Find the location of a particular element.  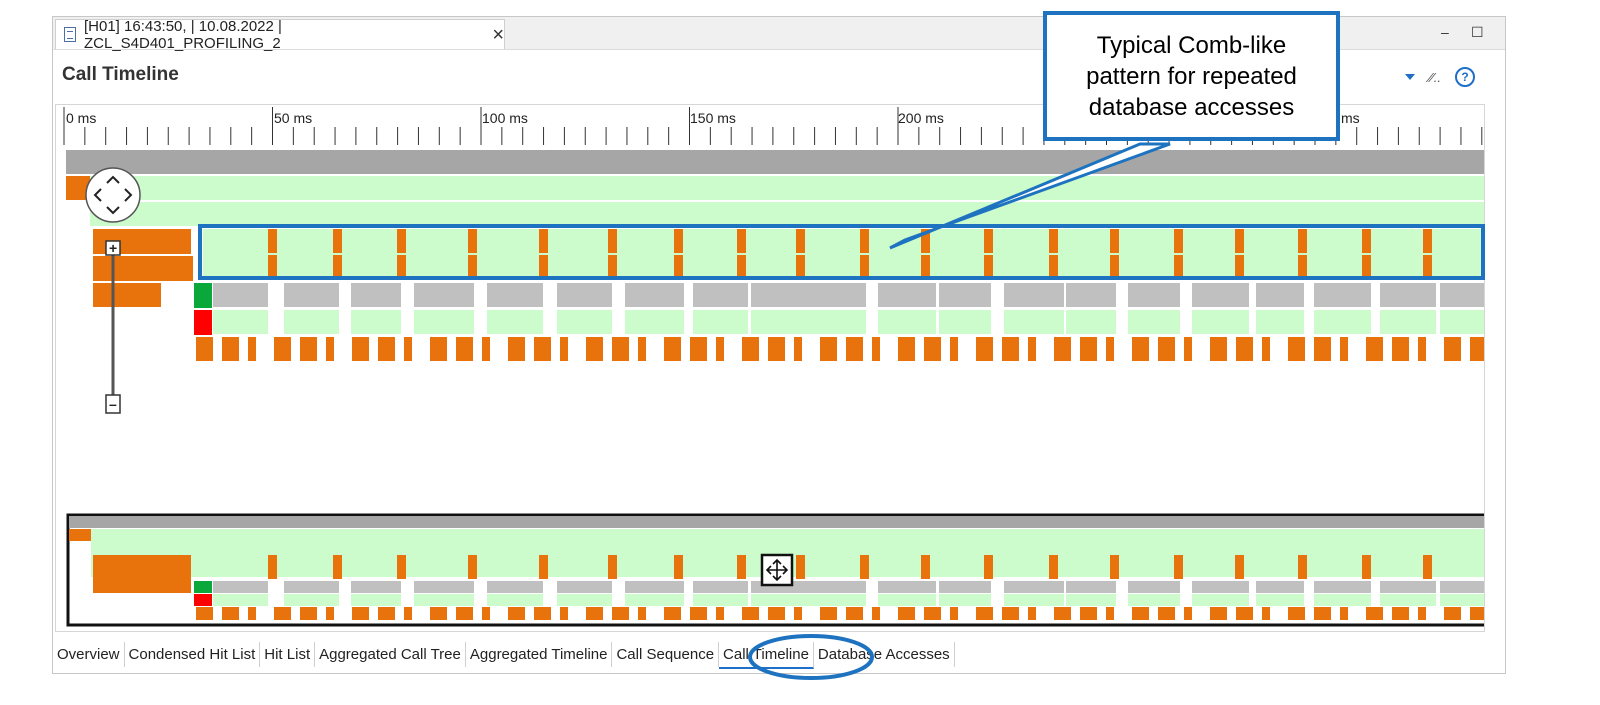

tab-call-timeline: Call Timeline is located at coordinates (766, 655).